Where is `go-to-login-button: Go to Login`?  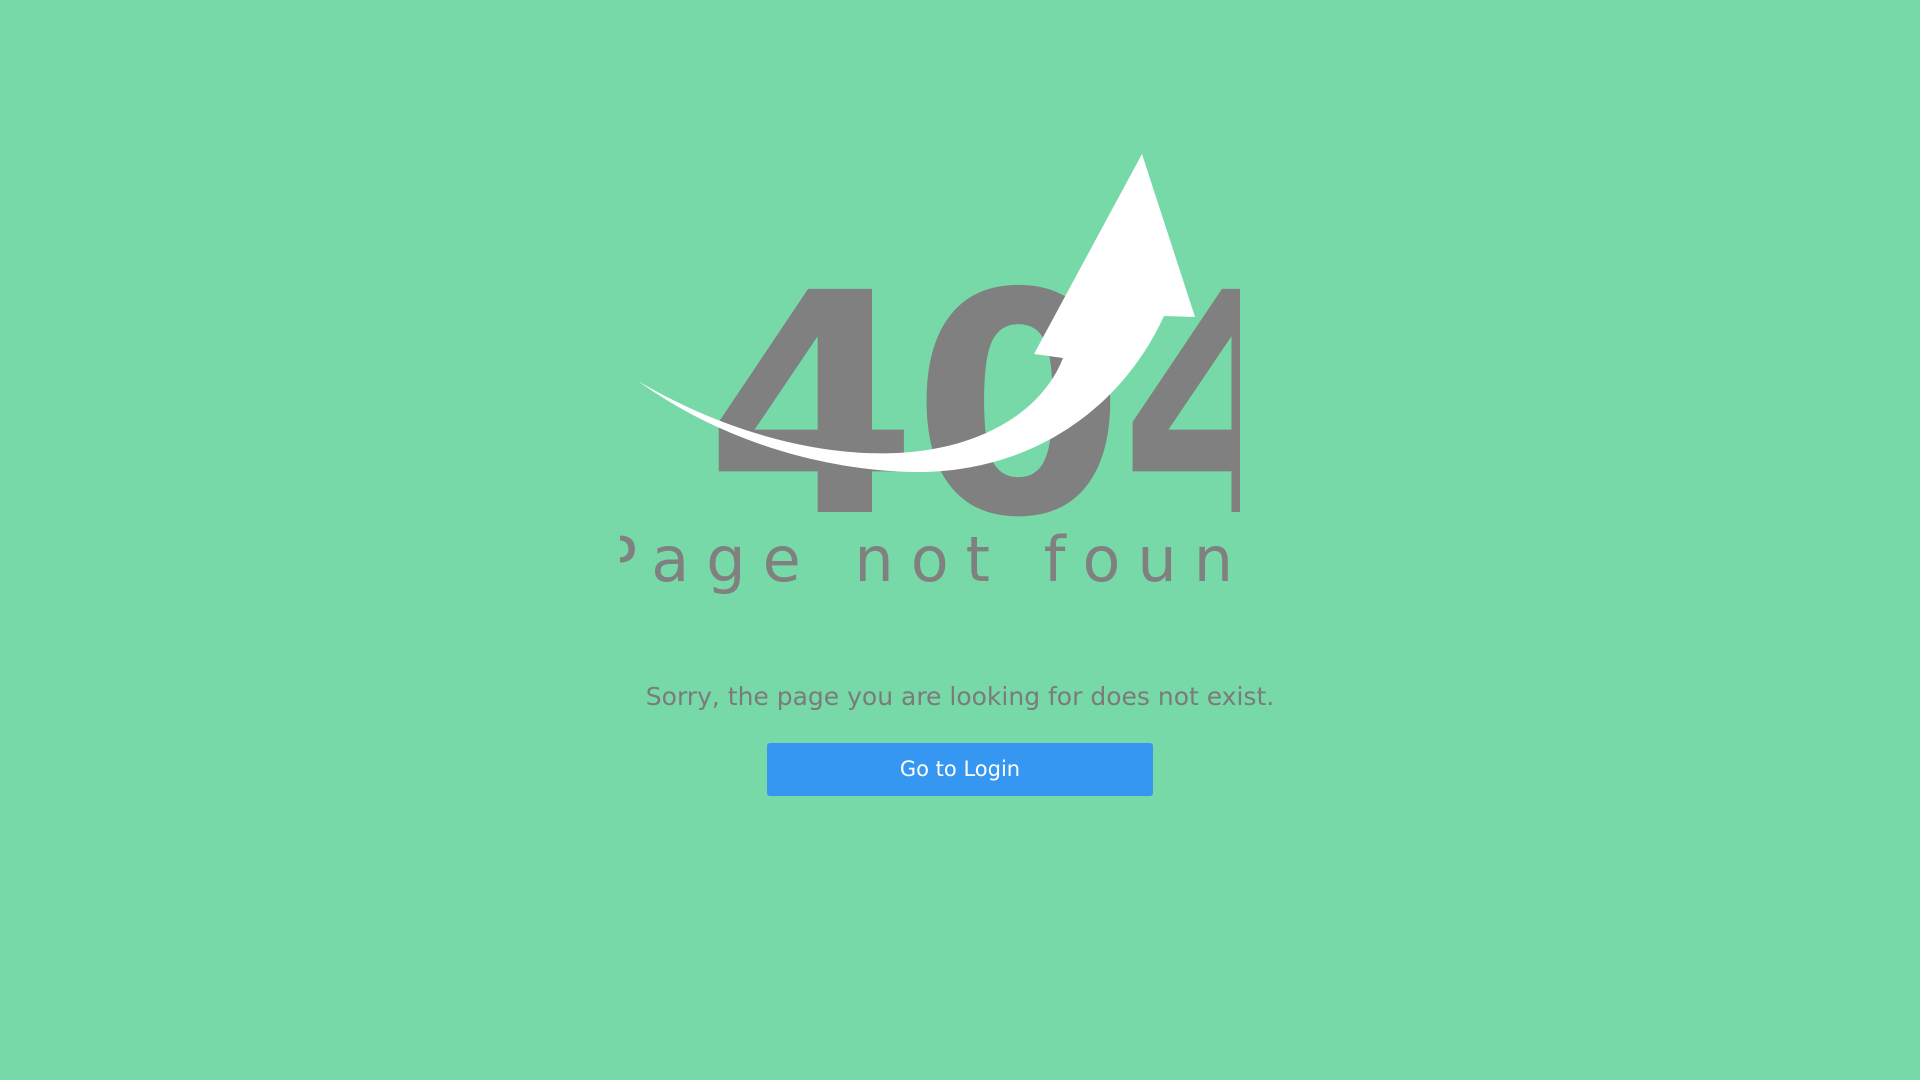
go-to-login-button: Go to Login is located at coordinates (960, 769).